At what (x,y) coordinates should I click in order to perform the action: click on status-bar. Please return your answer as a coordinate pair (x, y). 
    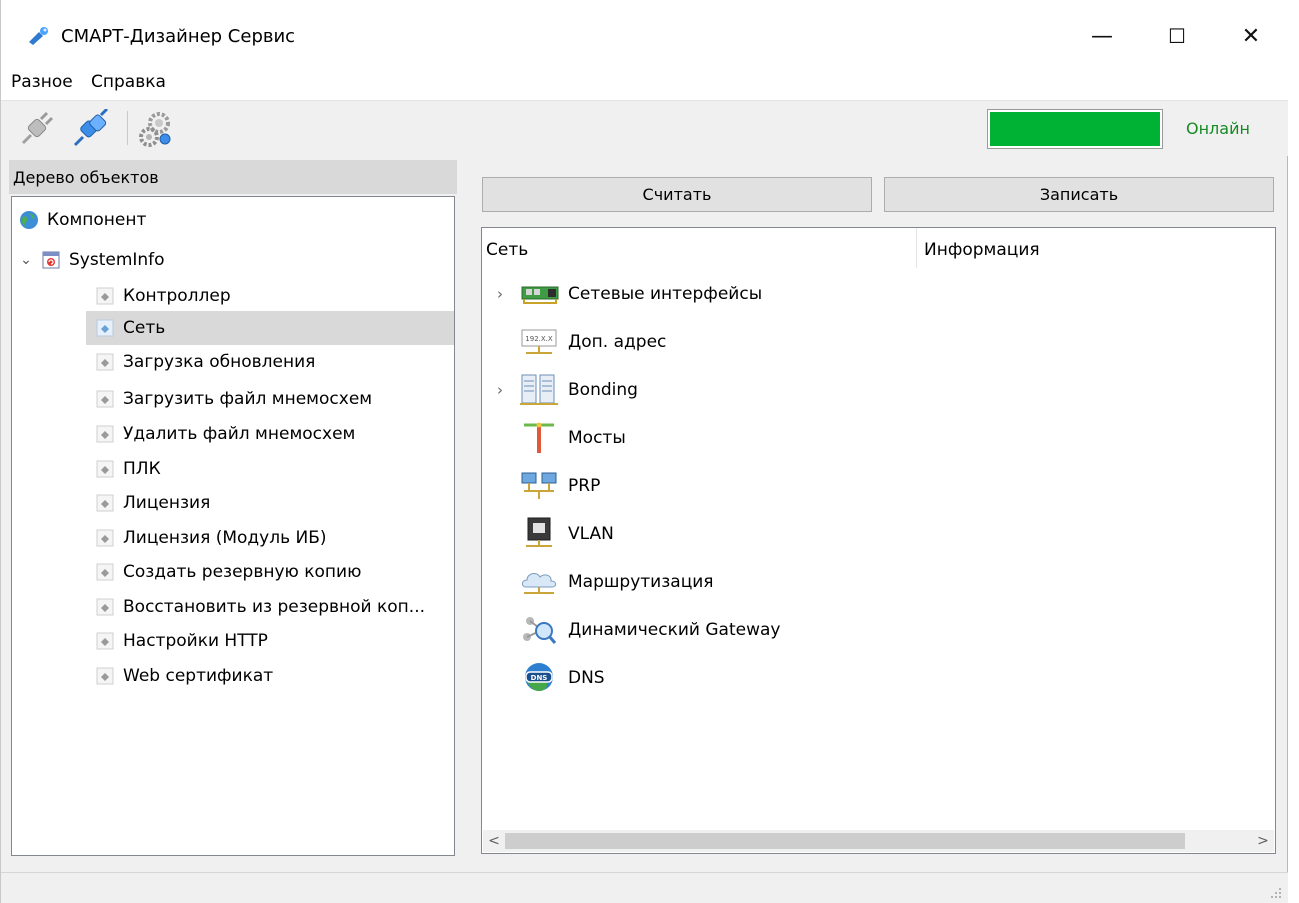
    Looking at the image, I should click on (644, 887).